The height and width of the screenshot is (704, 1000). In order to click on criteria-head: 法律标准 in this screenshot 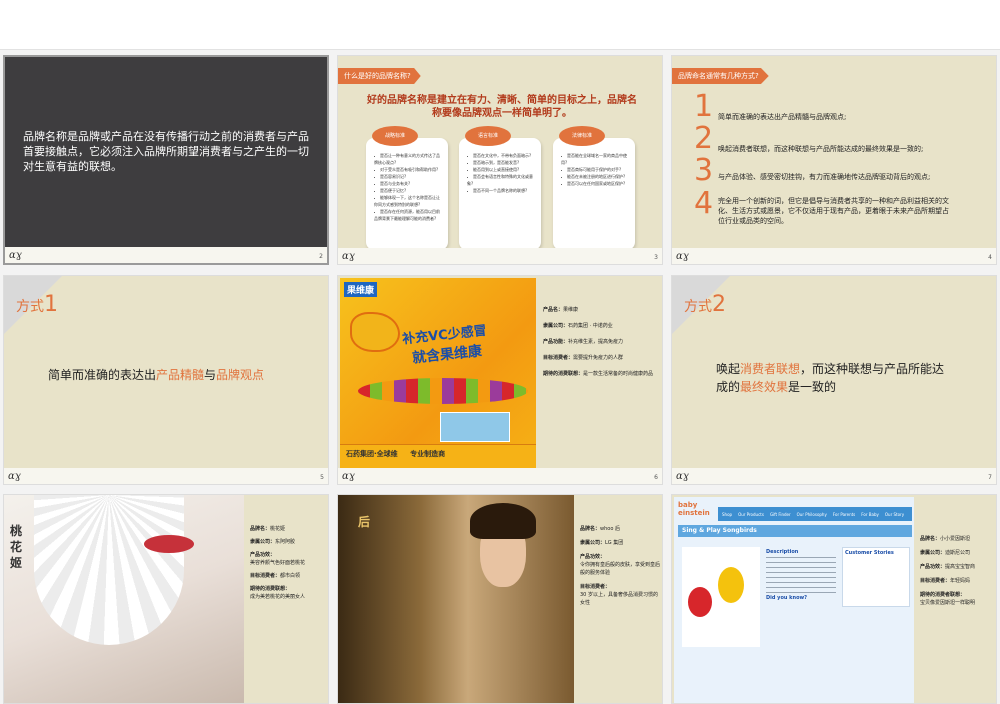, I will do `click(582, 136)`.